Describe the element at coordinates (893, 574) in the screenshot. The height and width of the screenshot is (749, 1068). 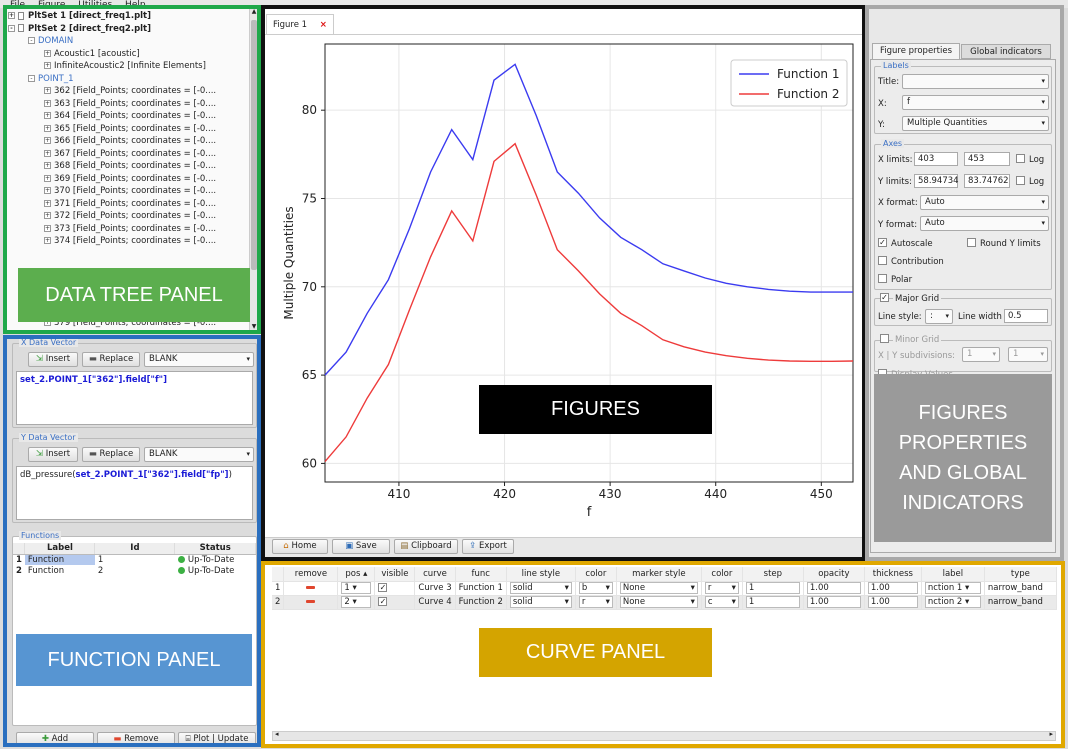
I see `col-thickness: thickness` at that location.